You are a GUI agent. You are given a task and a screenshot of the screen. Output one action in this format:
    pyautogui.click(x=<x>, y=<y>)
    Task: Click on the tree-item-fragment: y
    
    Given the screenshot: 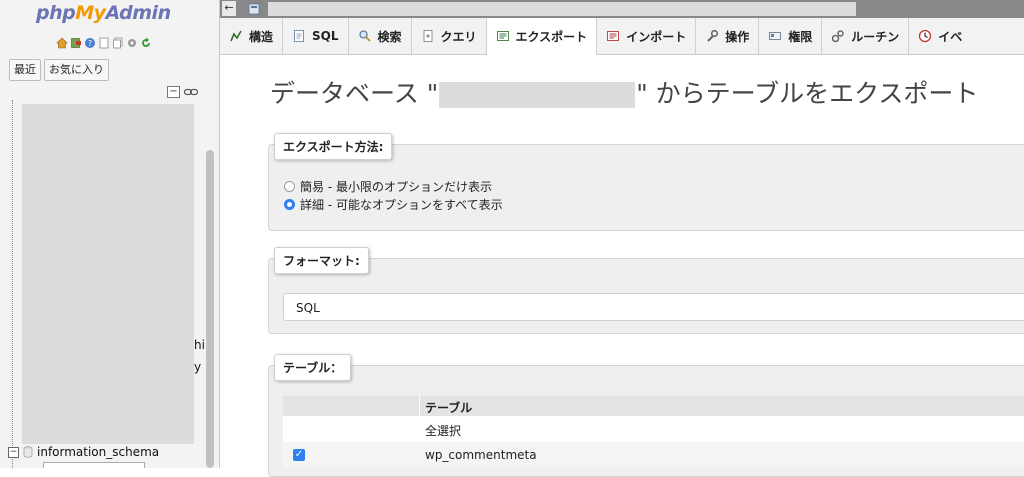 What is the action you would take?
    pyautogui.click(x=198, y=367)
    